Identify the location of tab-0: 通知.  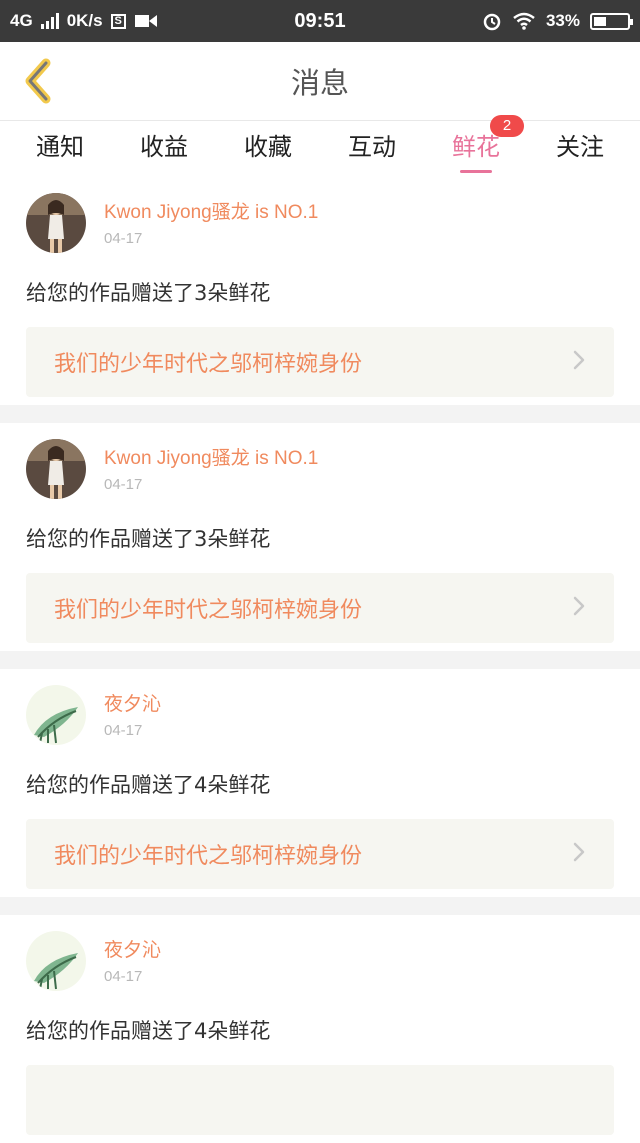
(60, 149).